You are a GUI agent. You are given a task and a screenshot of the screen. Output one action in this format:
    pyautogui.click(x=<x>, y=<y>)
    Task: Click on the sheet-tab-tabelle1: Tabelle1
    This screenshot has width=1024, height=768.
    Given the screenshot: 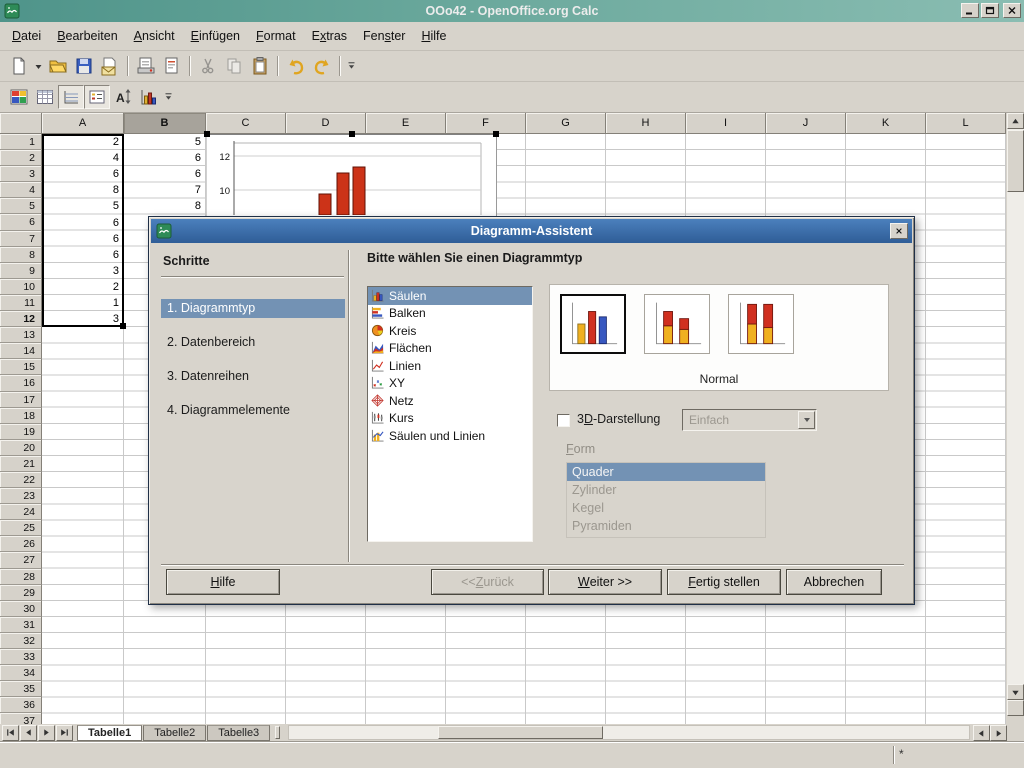 What is the action you would take?
    pyautogui.click(x=110, y=732)
    